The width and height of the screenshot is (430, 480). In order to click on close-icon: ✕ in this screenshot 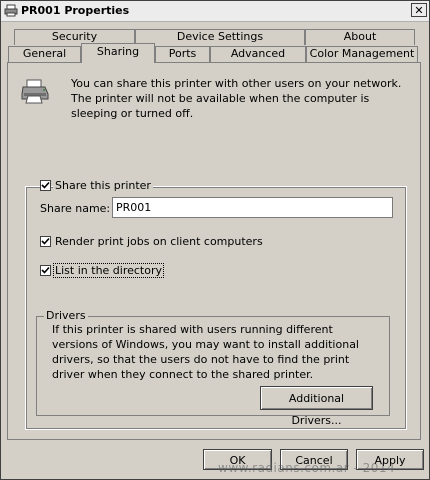, I will do `click(419, 10)`.